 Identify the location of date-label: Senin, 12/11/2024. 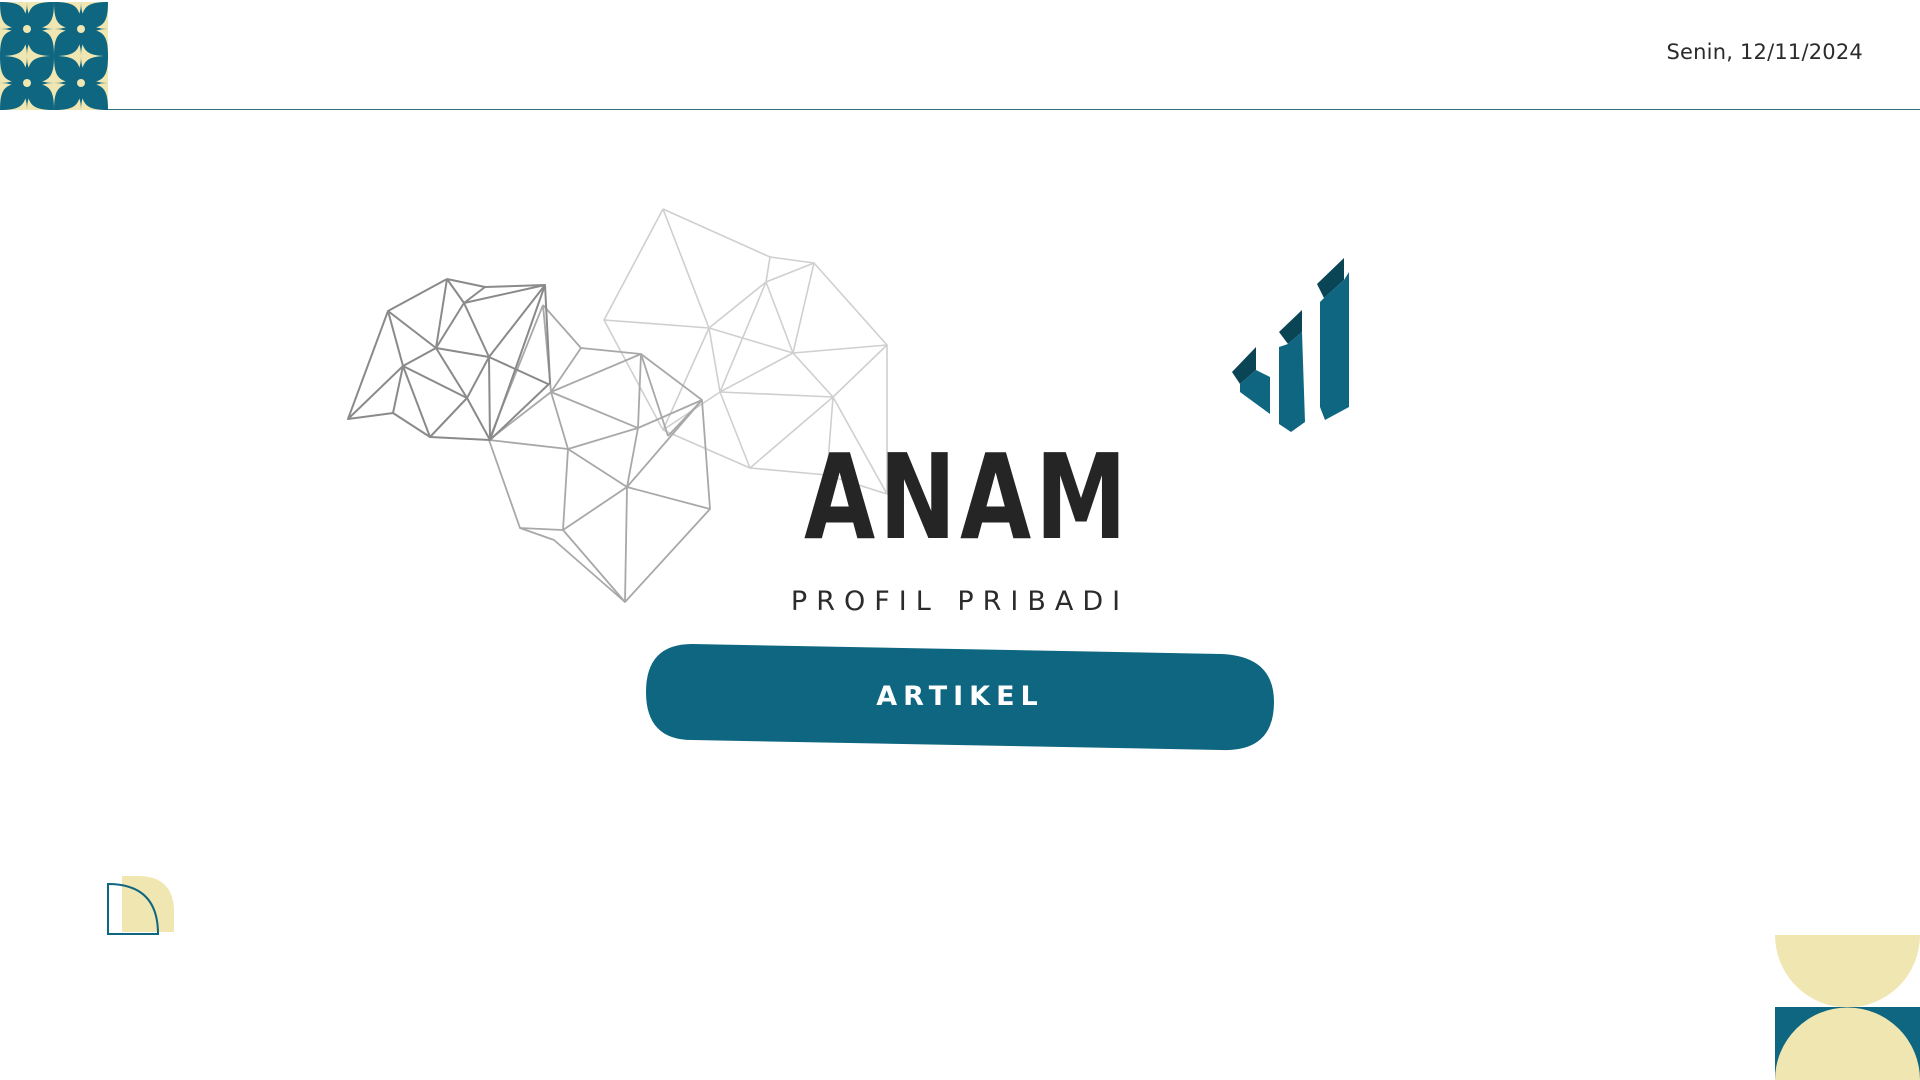
(1764, 52).